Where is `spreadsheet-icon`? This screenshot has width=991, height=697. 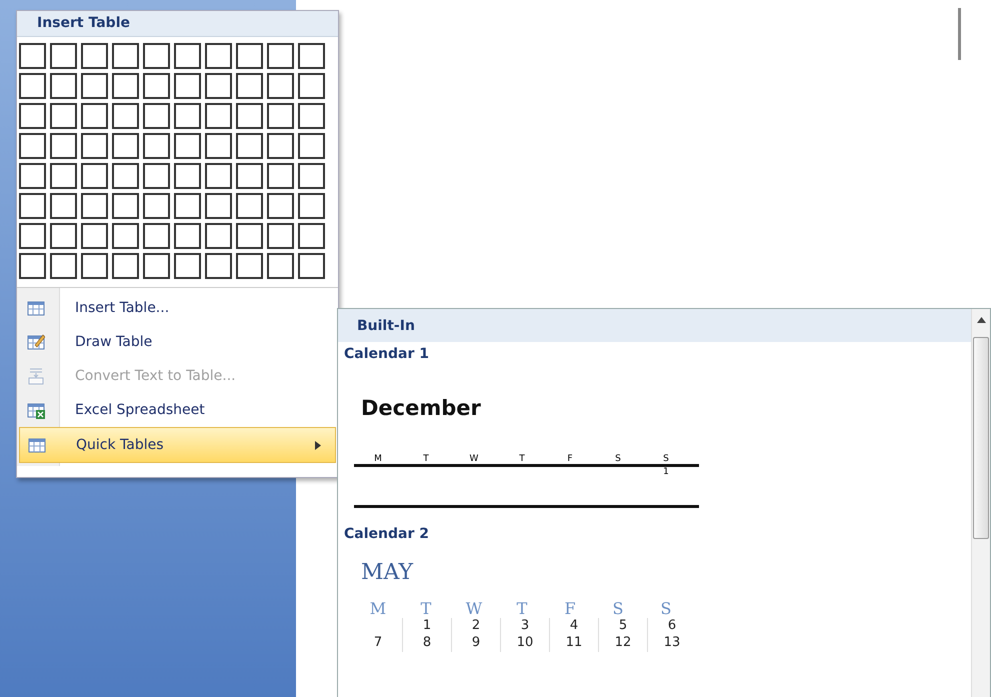 spreadsheet-icon is located at coordinates (36, 410).